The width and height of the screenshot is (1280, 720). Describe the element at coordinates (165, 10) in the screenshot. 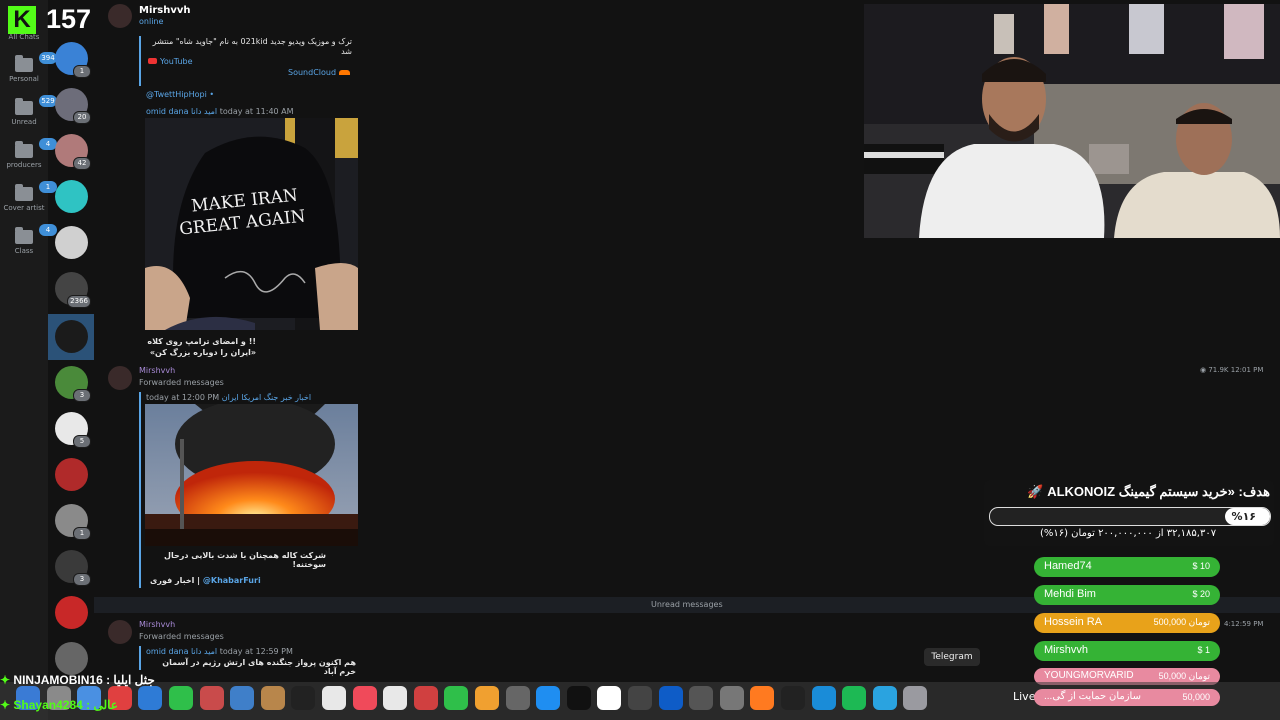

I see `chat-title: Mirshvvh` at that location.